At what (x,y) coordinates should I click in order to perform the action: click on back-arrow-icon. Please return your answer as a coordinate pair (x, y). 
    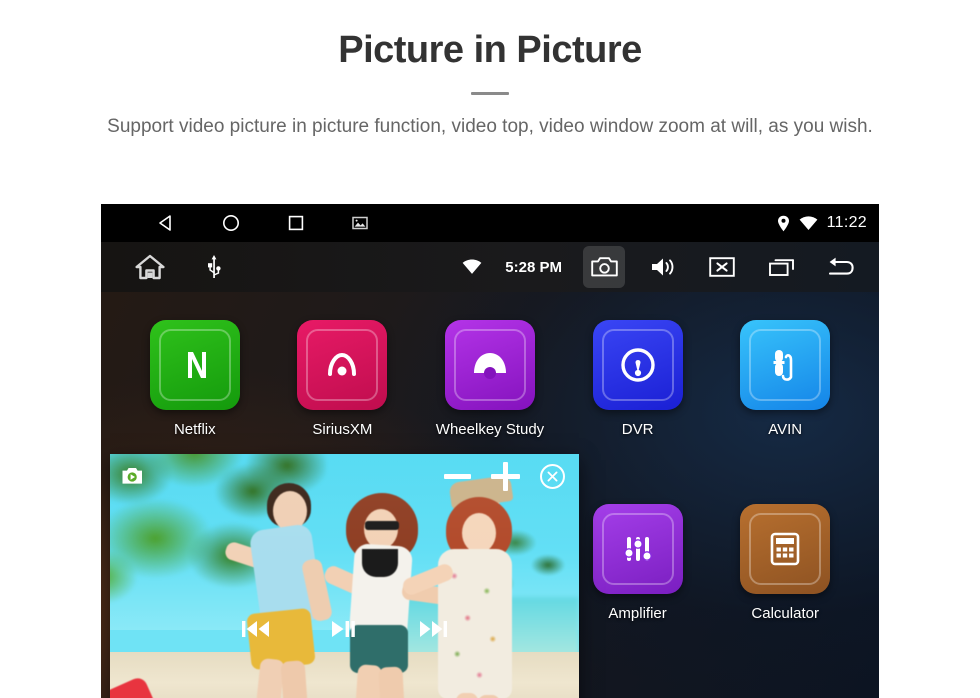
    Looking at the image, I should click on (840, 267).